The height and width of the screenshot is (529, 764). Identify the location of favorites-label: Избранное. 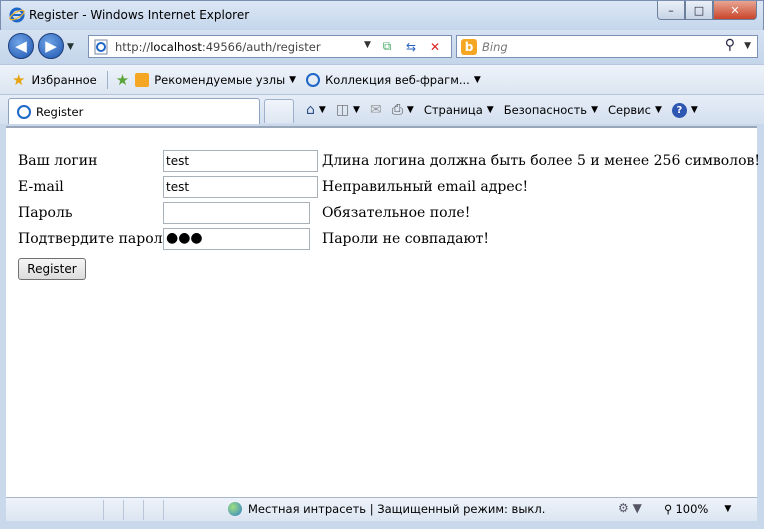
(64, 79).